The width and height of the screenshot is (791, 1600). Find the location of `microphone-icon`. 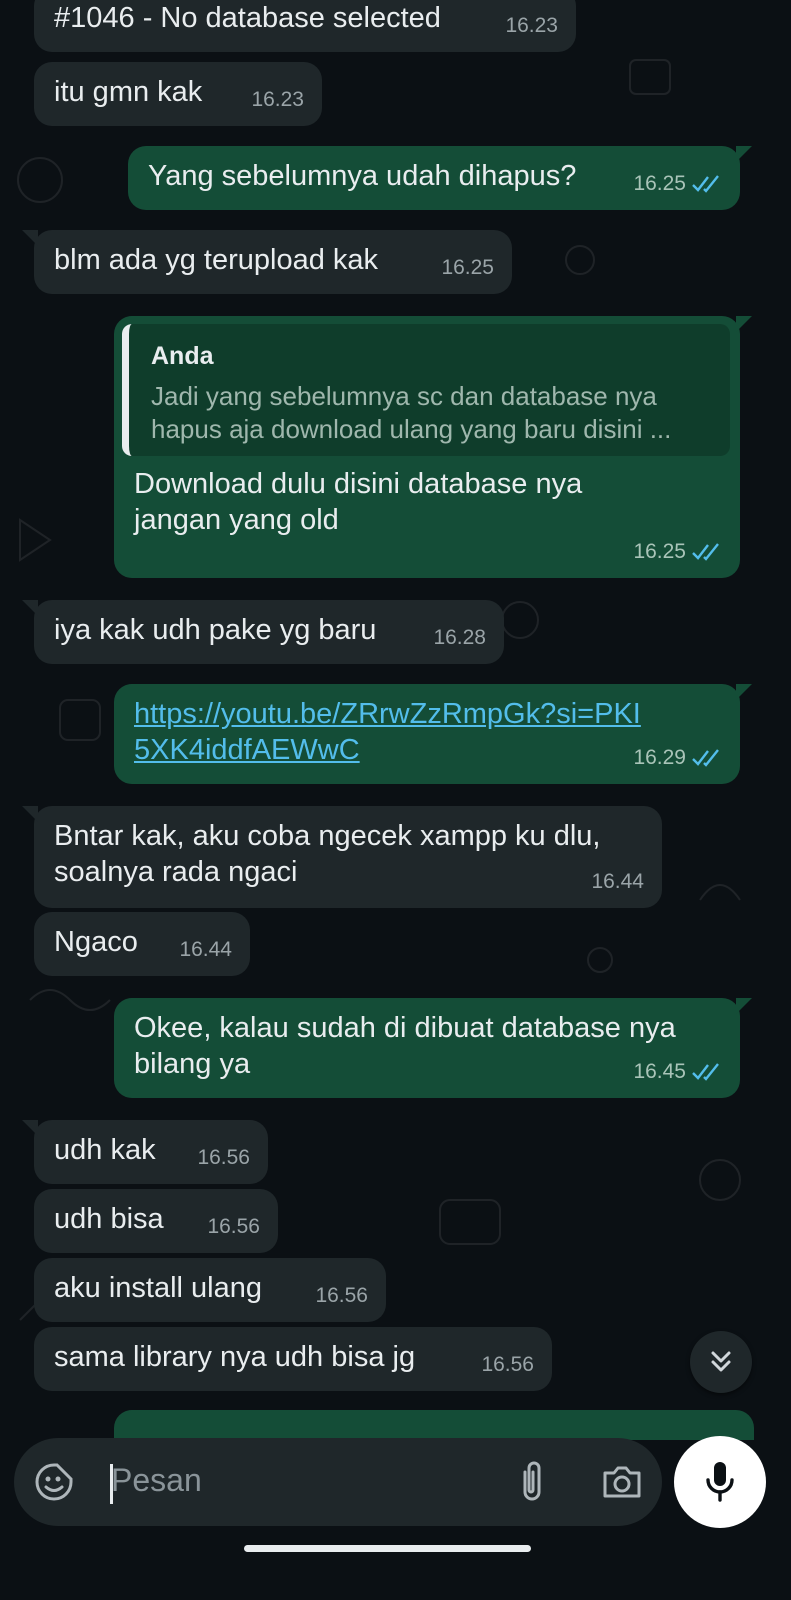

microphone-icon is located at coordinates (720, 1482).